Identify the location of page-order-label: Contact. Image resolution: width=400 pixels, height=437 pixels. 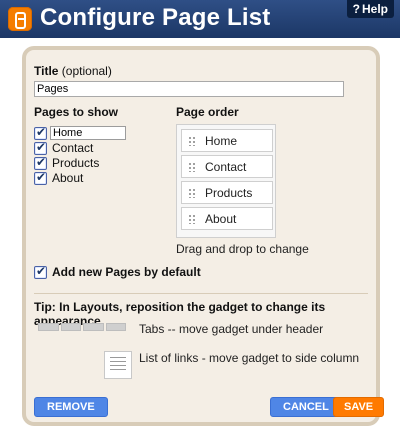
(226, 166).